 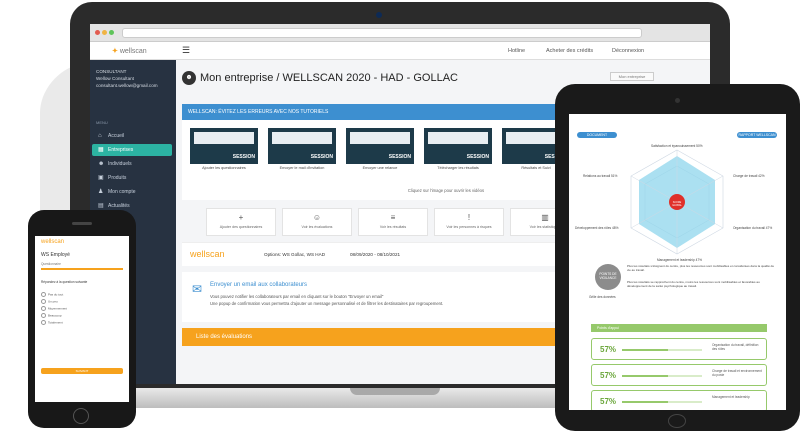 I want to click on next-button: SUIVANT, so click(x=82, y=371).